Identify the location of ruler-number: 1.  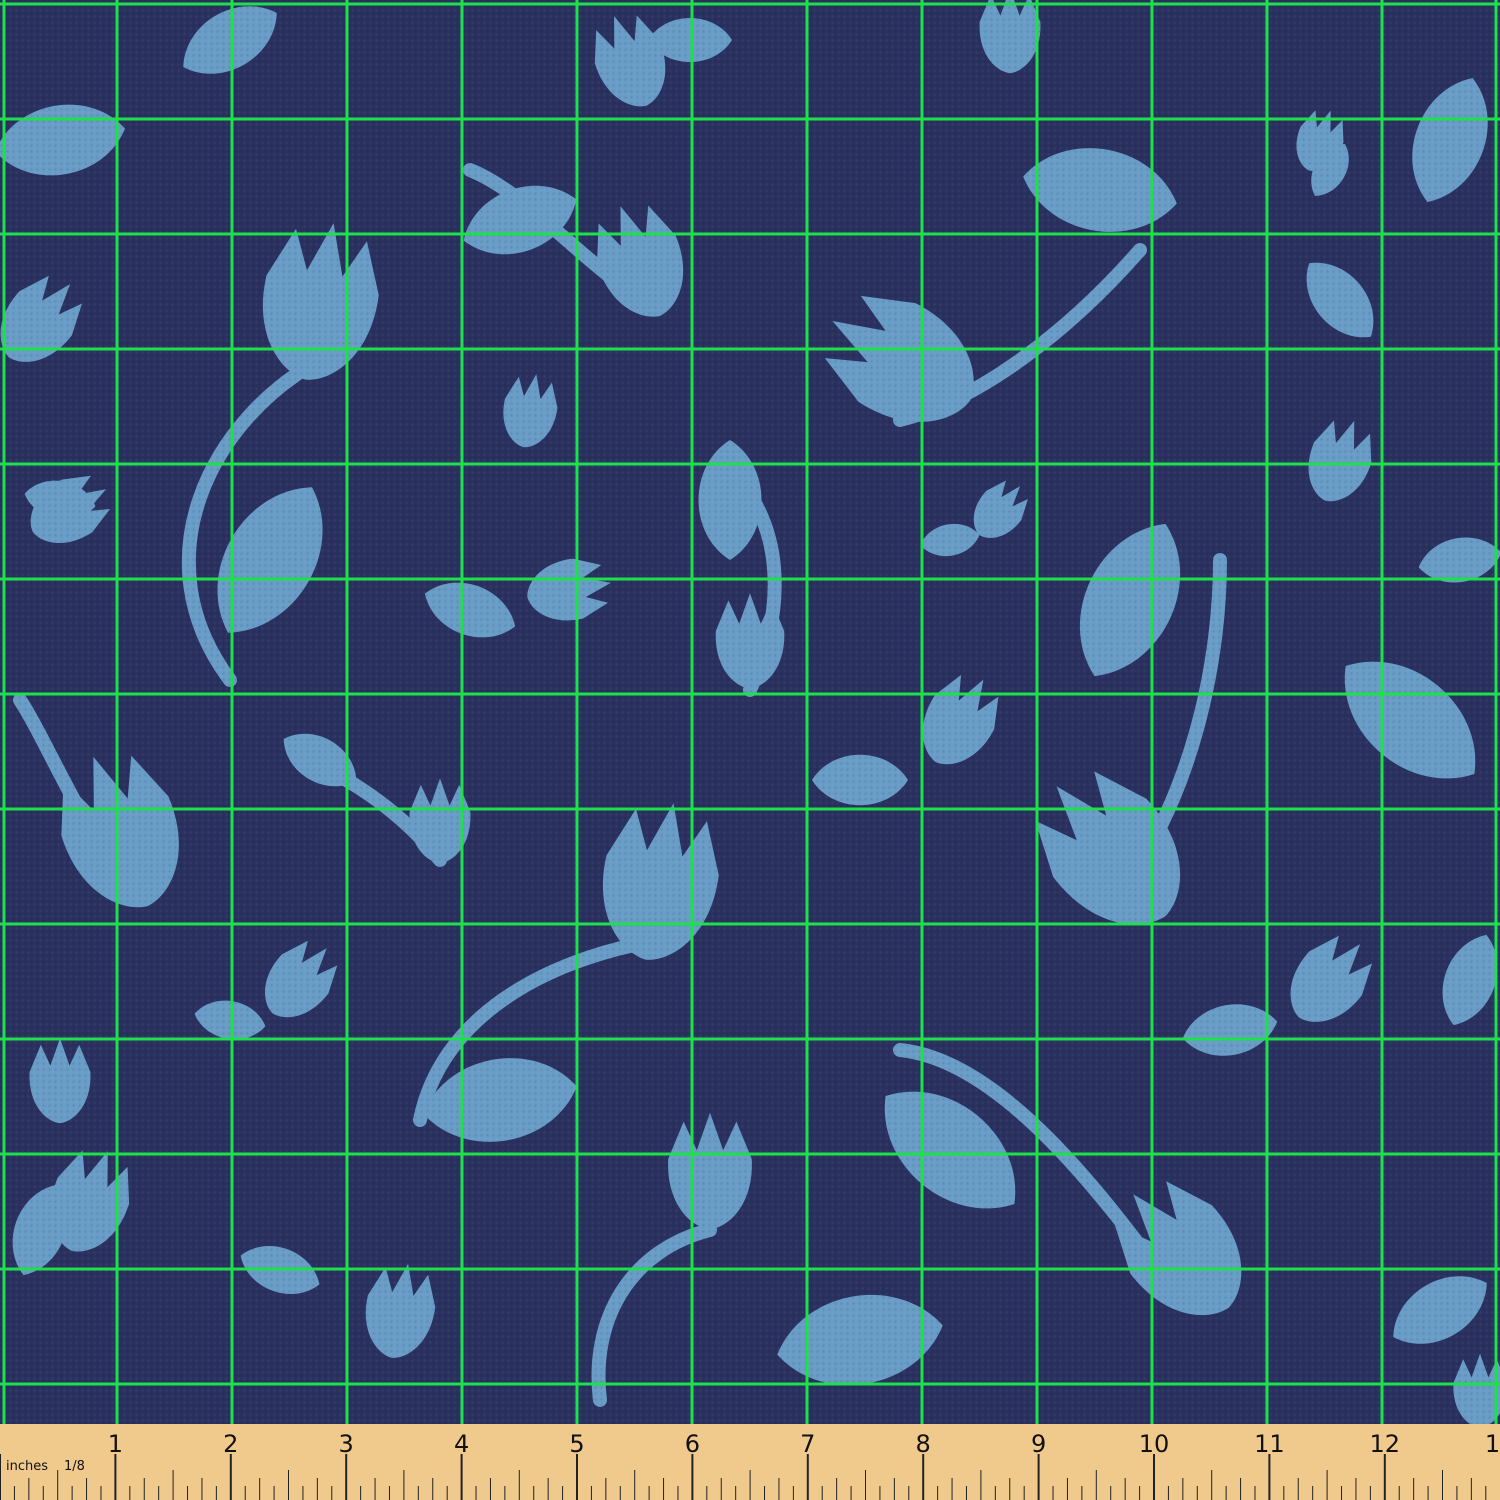
(115, 1444).